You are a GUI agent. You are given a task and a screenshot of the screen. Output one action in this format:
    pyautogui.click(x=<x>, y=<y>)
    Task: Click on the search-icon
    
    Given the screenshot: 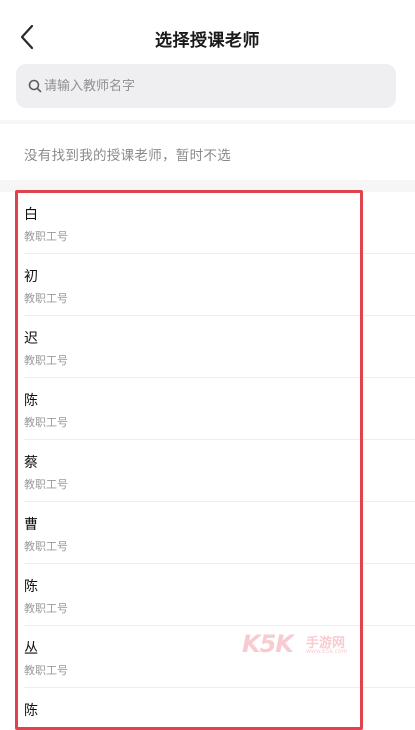 What is the action you would take?
    pyautogui.click(x=35, y=86)
    